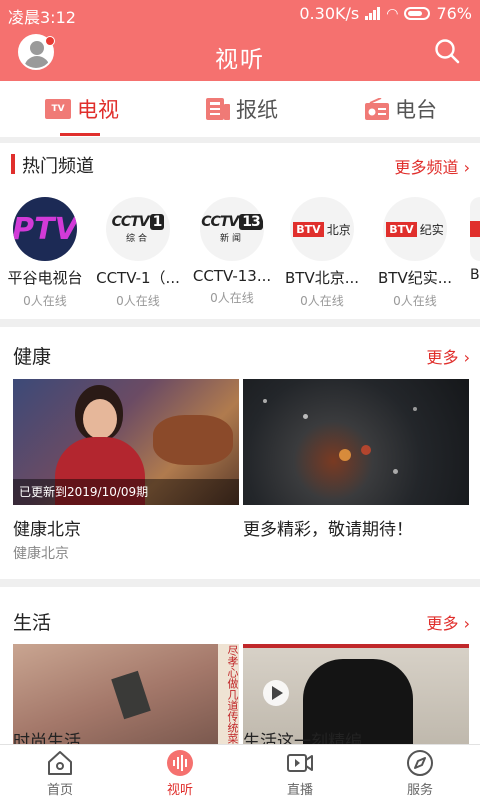 This screenshot has height=801, width=480. I want to click on channel-logo: CCTV 1 综合, so click(138, 229).